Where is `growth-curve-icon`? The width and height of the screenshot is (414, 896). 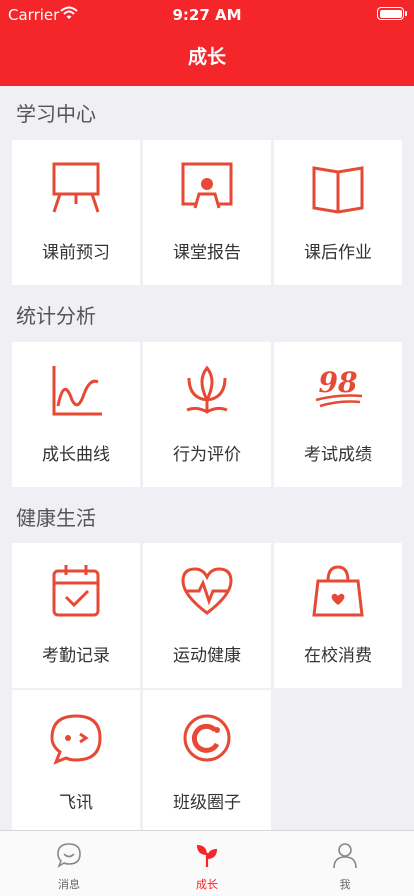 growth-curve-icon is located at coordinates (77, 391).